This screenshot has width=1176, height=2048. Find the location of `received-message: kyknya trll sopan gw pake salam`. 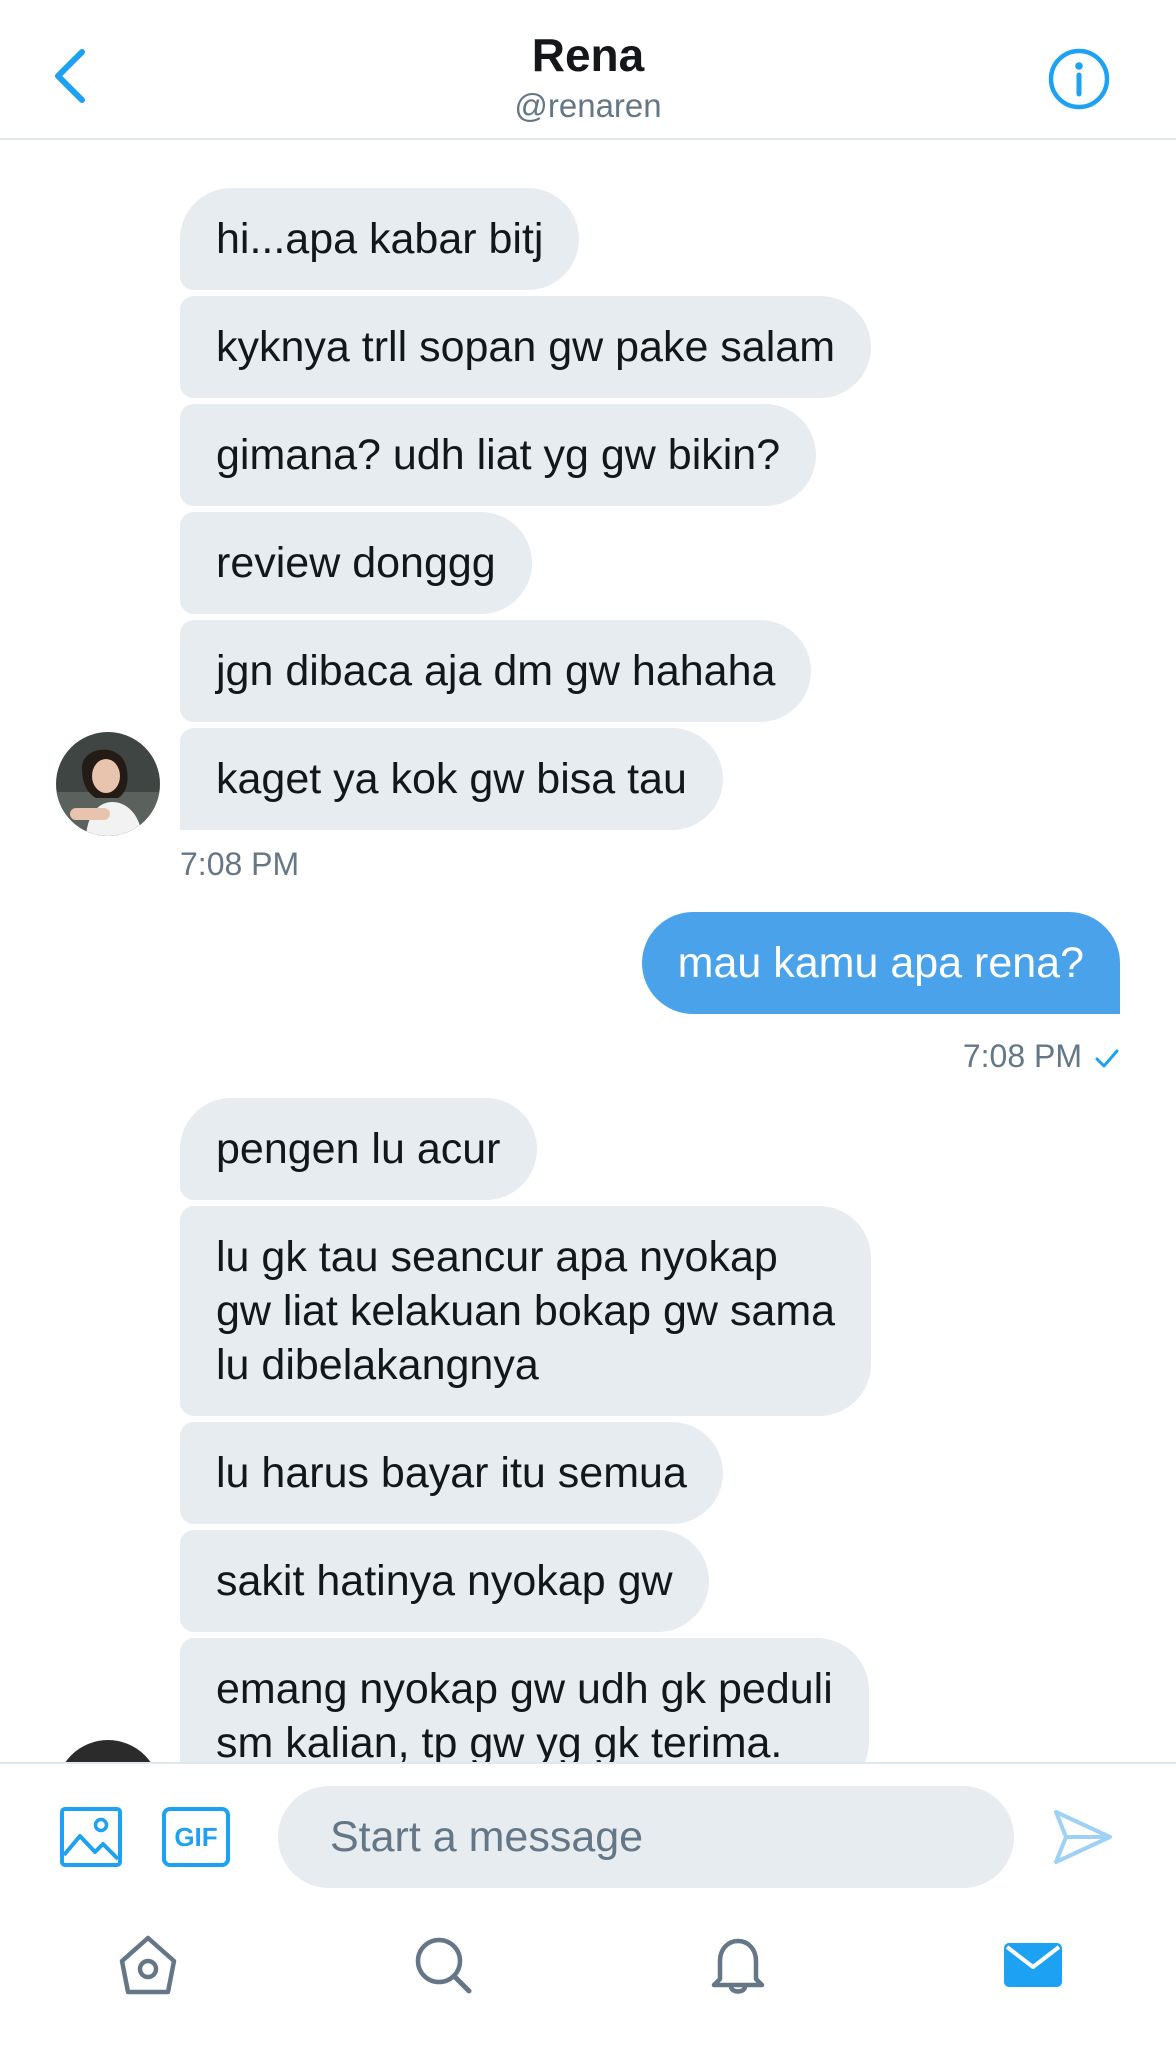

received-message: kyknya trll sopan gw pake salam is located at coordinates (526, 347).